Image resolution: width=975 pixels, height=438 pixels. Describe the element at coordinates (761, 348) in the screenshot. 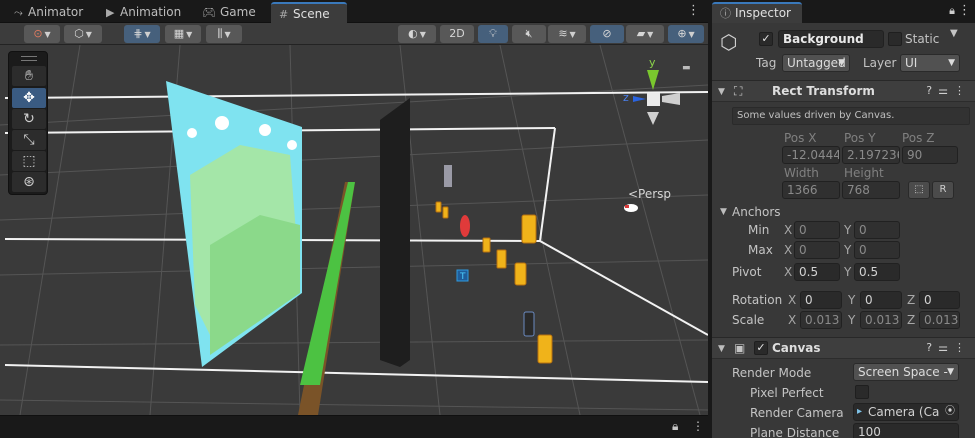

I see `canvas-enabled-checkbox: ✓` at that location.